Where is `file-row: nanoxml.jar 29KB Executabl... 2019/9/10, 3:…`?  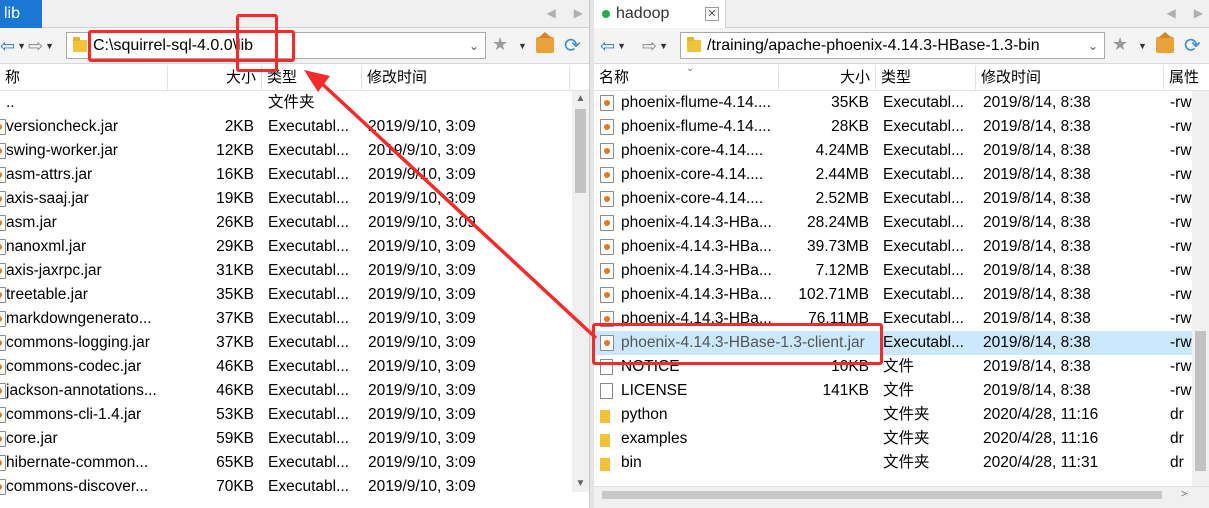 file-row: nanoxml.jar 29KB Executabl... 2019/9/10, 3:… is located at coordinates (294, 247).